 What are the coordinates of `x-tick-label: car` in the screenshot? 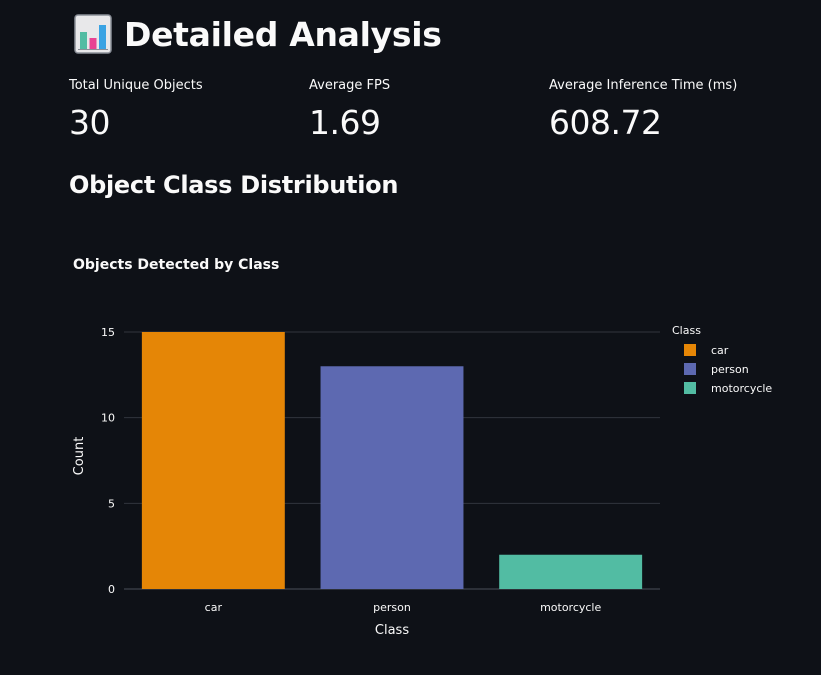 It's located at (214, 607).